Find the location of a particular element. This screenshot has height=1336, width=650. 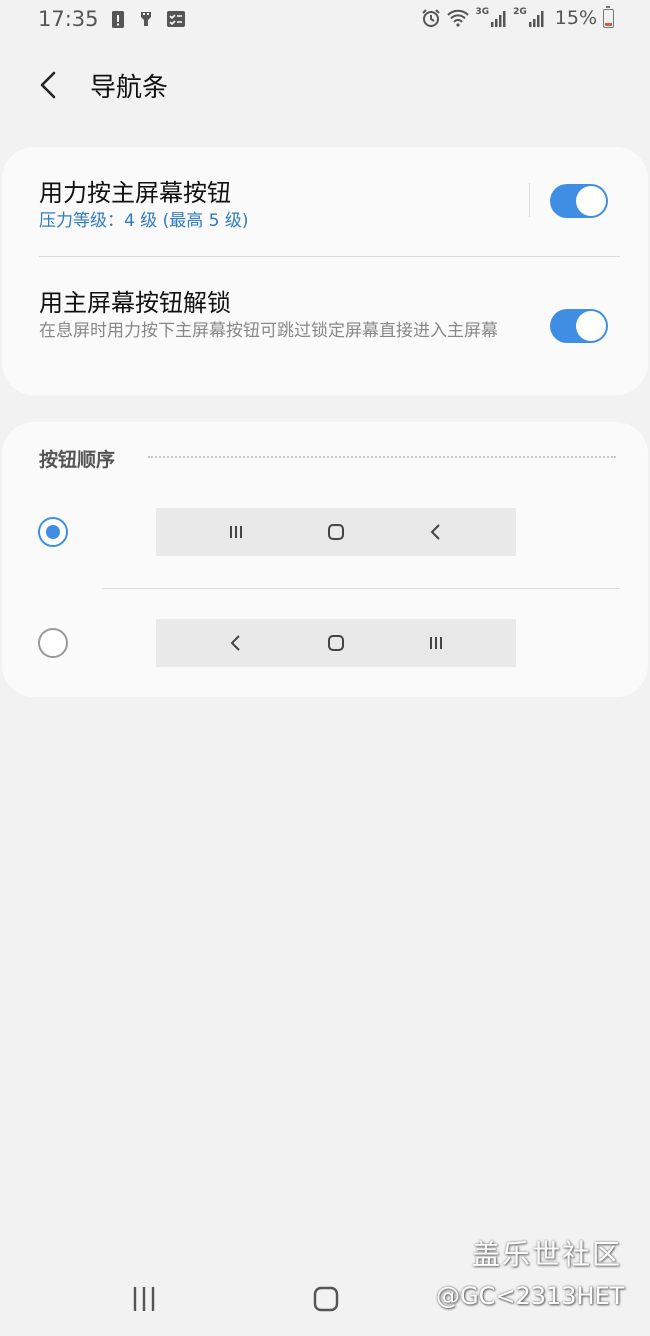

unlock-toggle is located at coordinates (579, 326).